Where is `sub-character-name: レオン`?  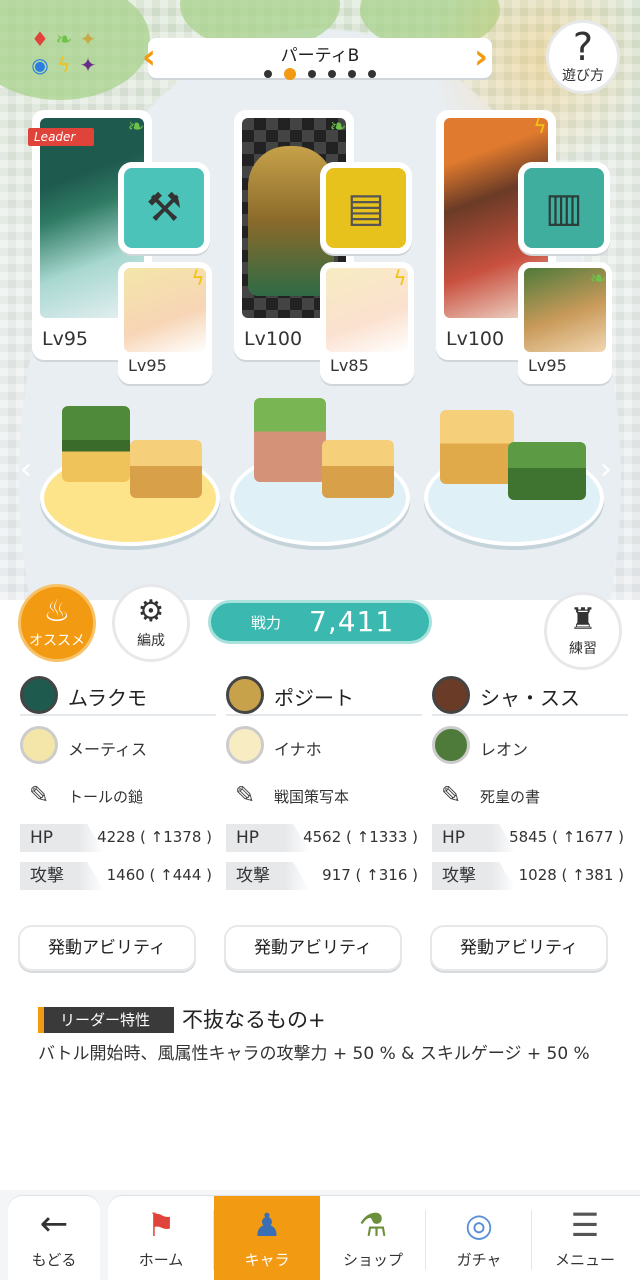 sub-character-name: レオン is located at coordinates (504, 749).